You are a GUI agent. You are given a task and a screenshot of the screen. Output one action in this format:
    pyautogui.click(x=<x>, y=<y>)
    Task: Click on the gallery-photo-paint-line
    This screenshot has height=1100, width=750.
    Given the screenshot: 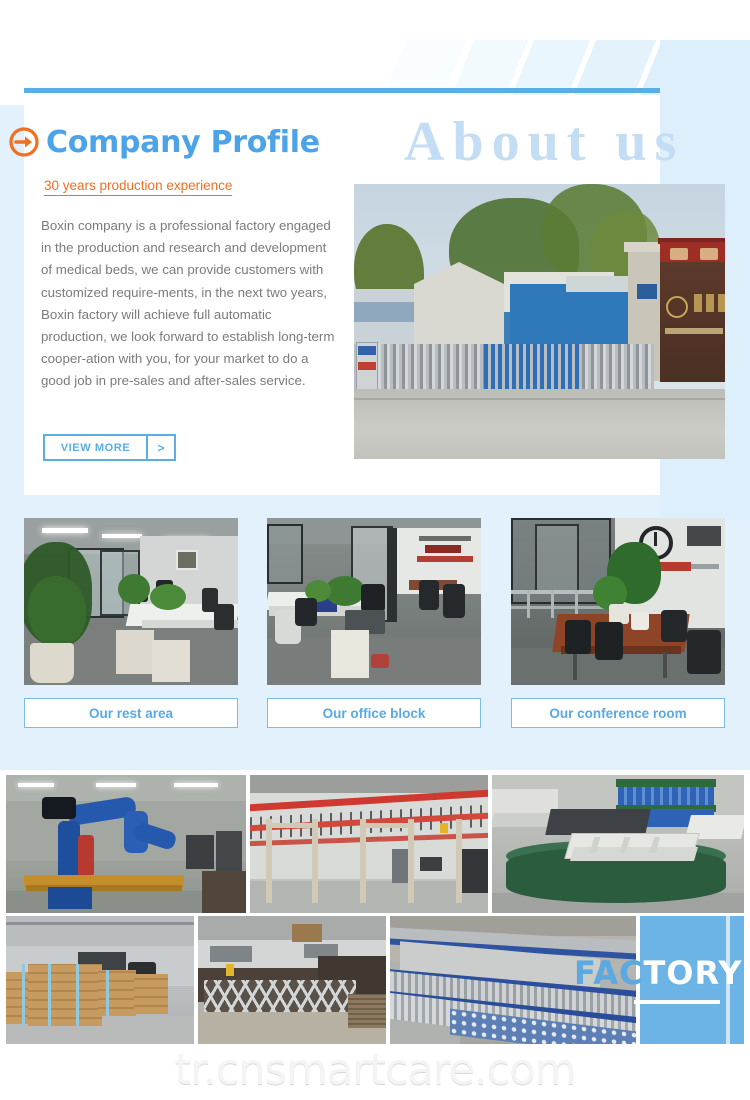 What is the action you would take?
    pyautogui.click(x=369, y=844)
    